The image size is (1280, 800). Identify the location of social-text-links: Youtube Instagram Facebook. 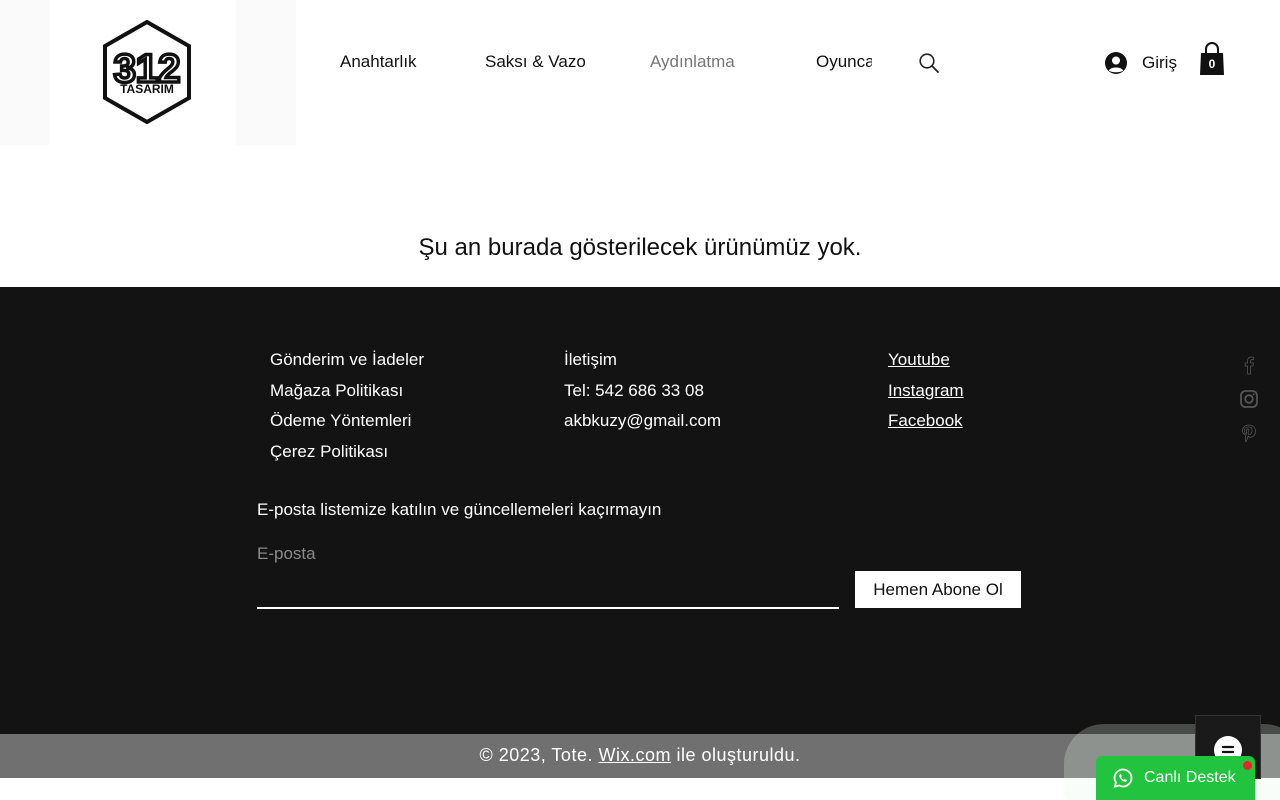
(926, 391).